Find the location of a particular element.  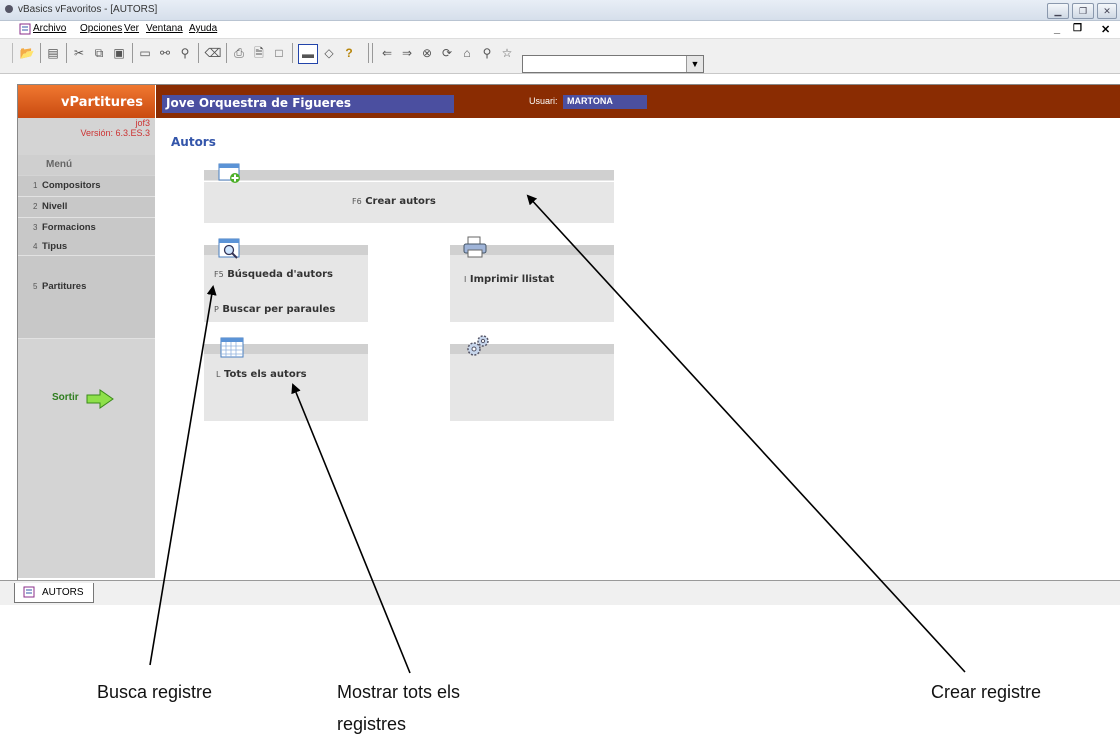

arrow-mostrar is located at coordinates (351, 528).